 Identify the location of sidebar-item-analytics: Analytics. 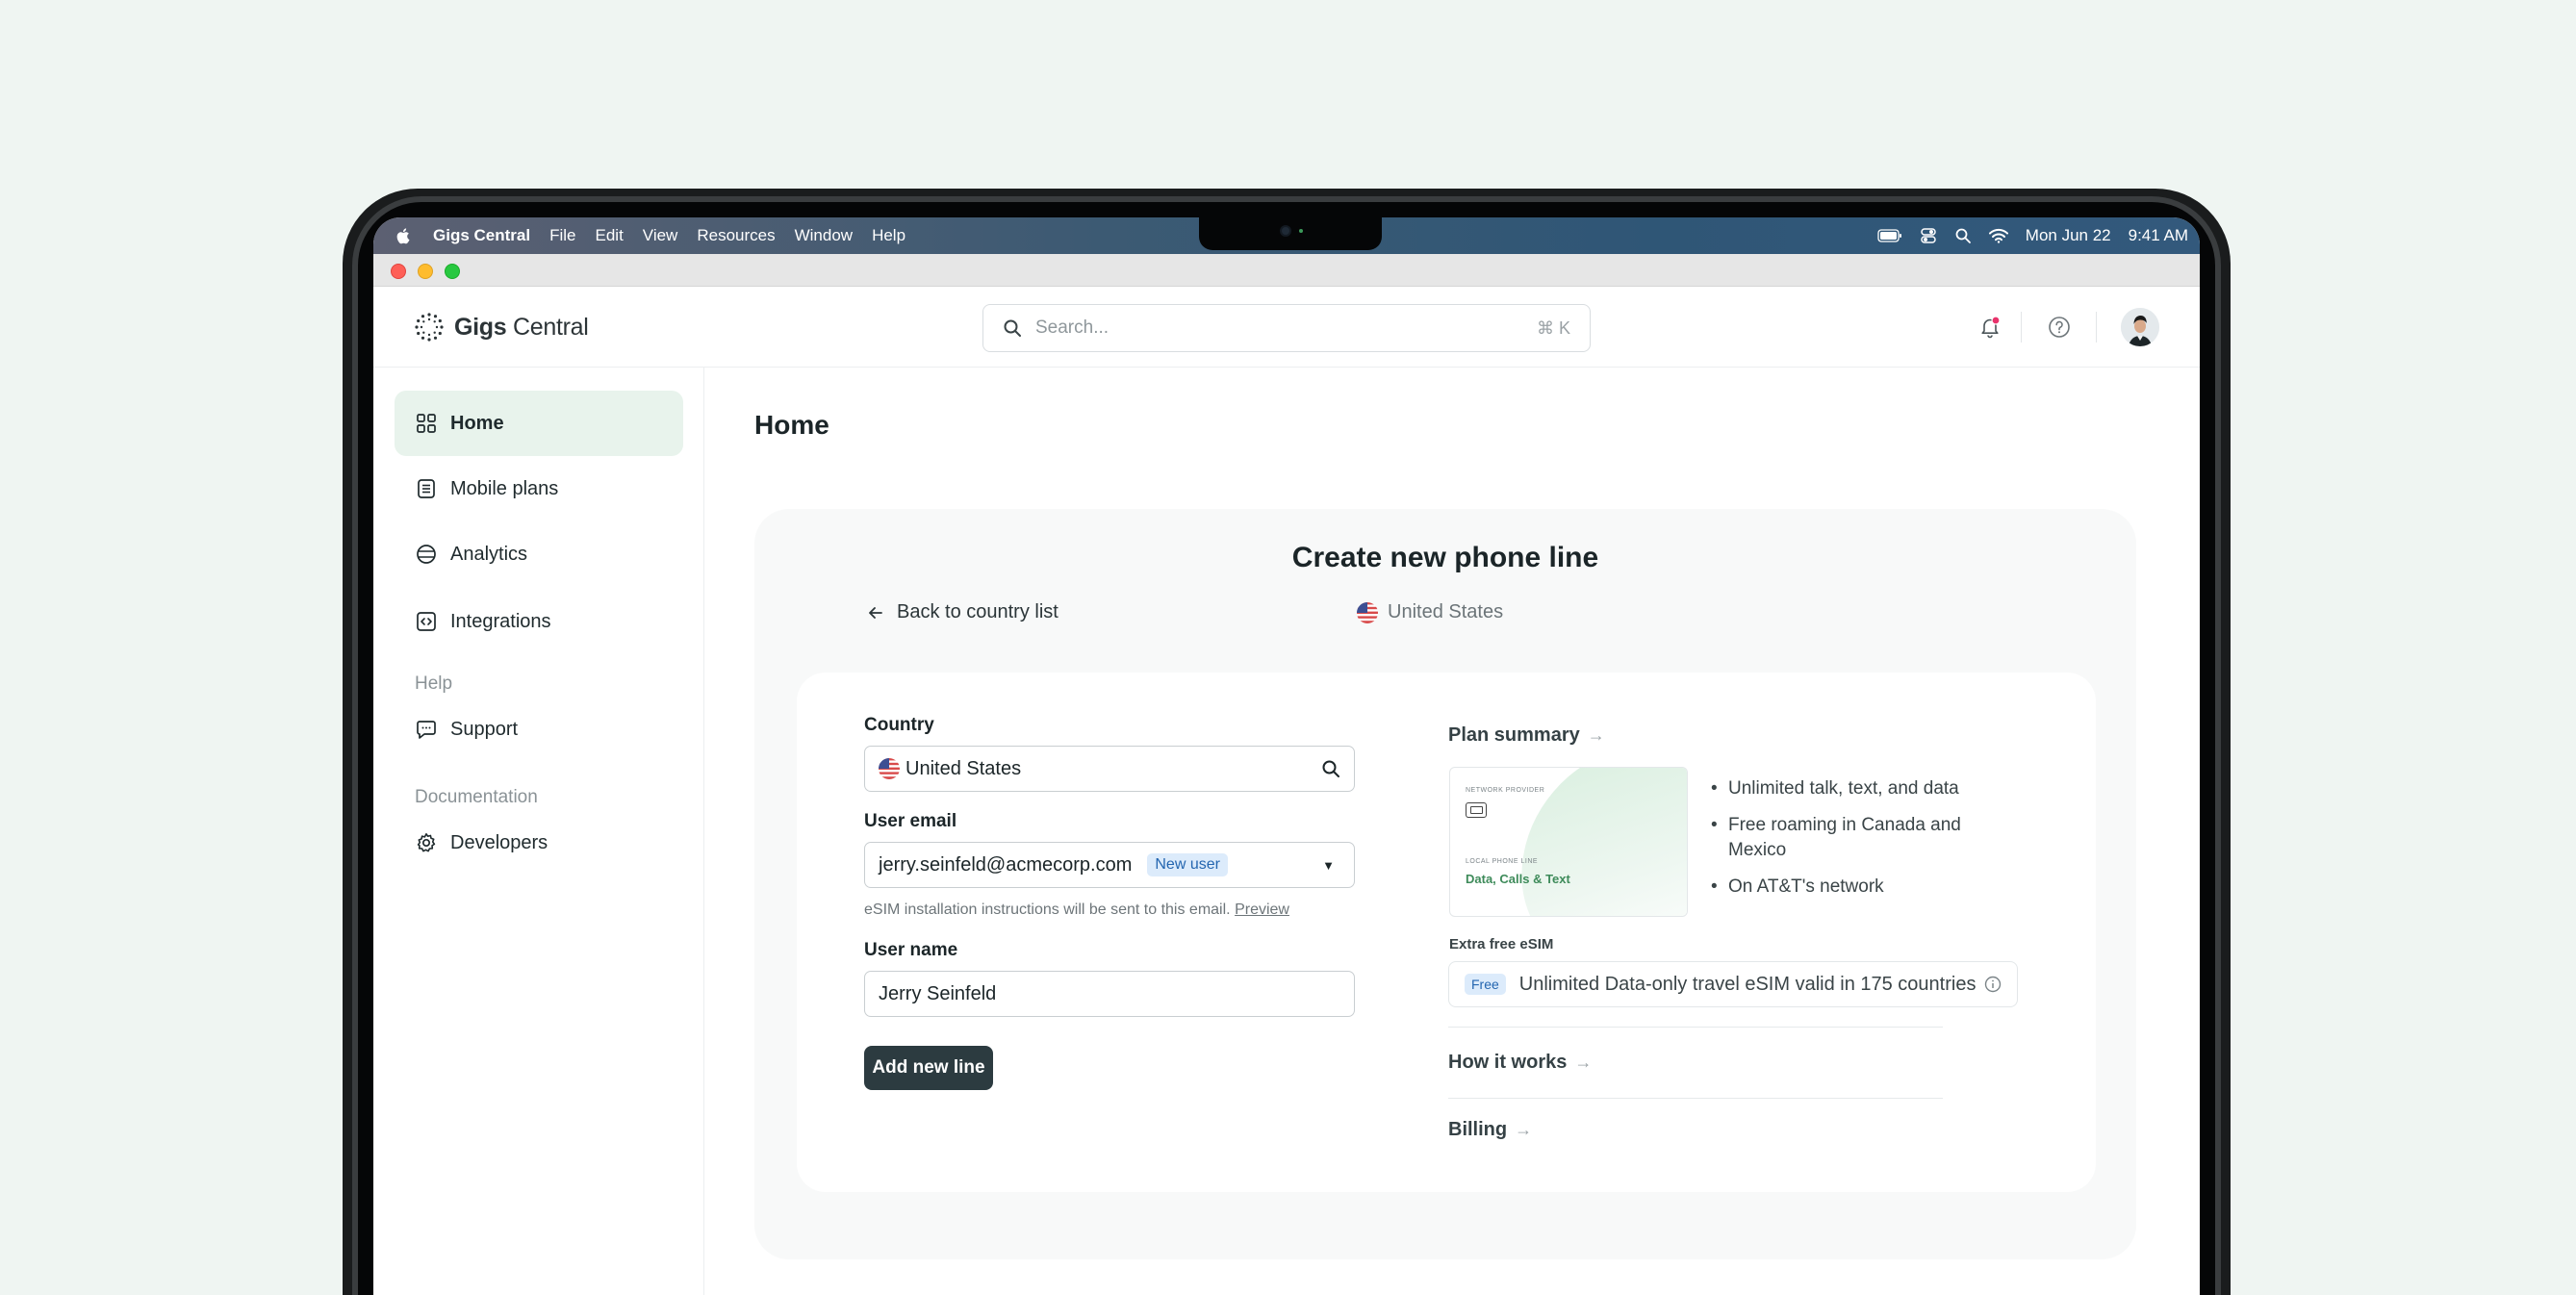
(539, 554).